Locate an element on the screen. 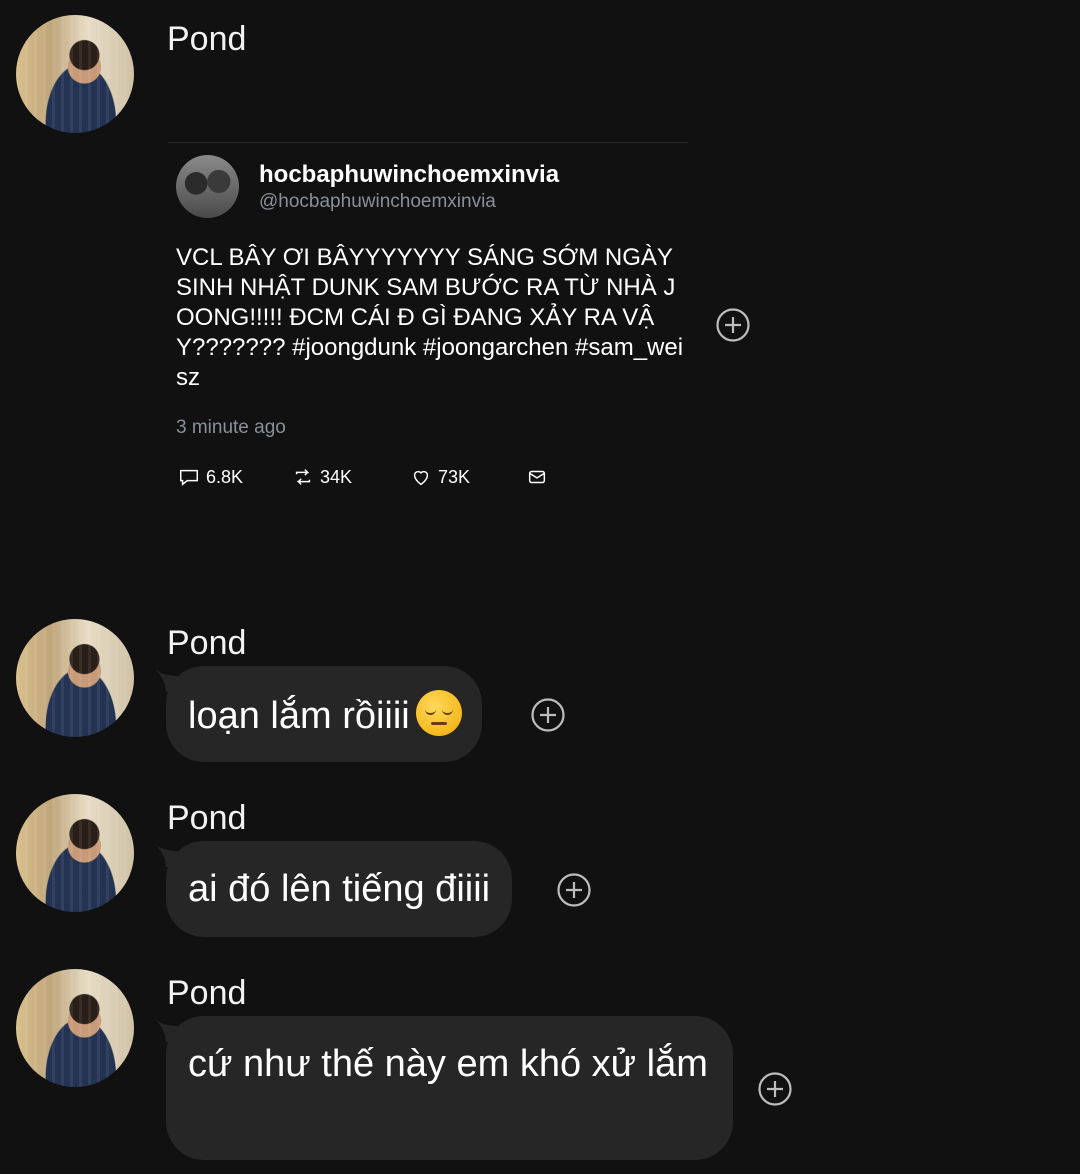 The width and height of the screenshot is (1080, 1174). post-timestamp: 3 minute ago is located at coordinates (231, 427).